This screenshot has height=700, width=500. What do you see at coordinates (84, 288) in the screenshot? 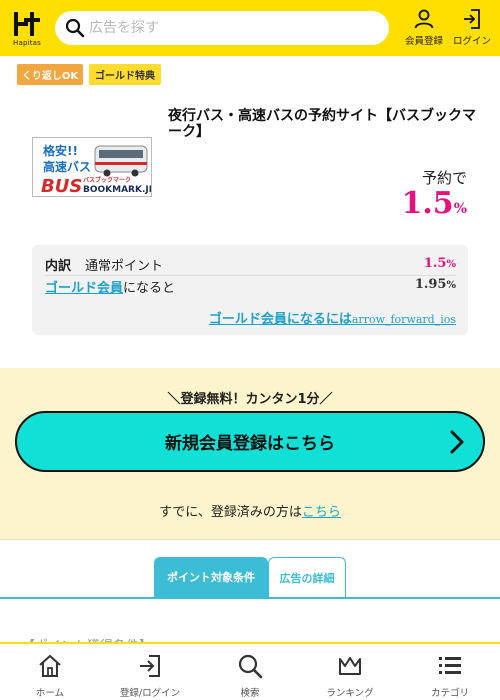
I see `gold-member-link: ゴールド会員` at bounding box center [84, 288].